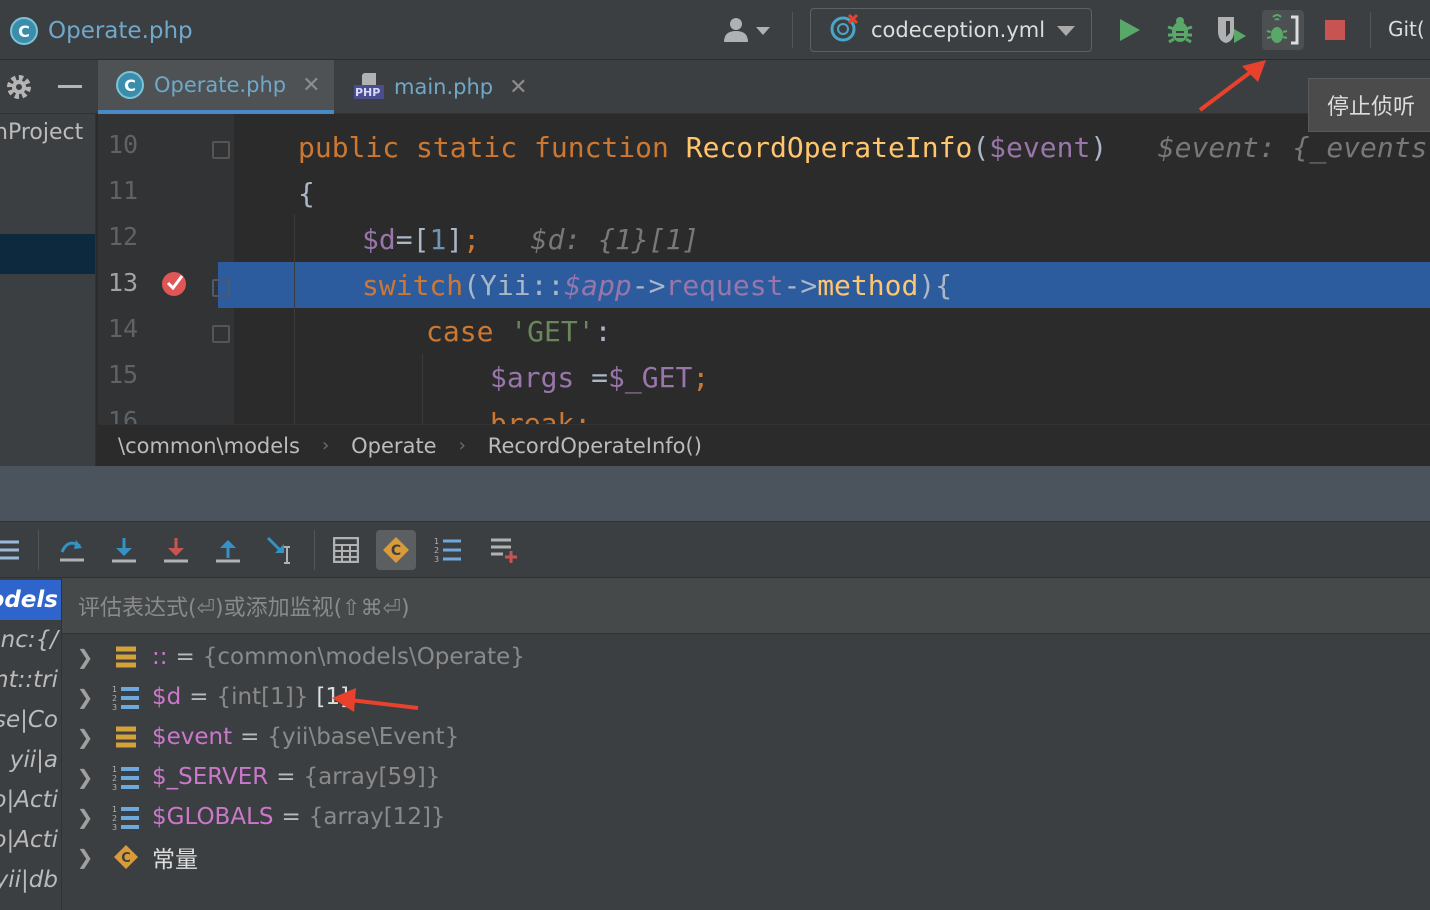  What do you see at coordinates (19, 87) in the screenshot?
I see `gear-icon` at bounding box center [19, 87].